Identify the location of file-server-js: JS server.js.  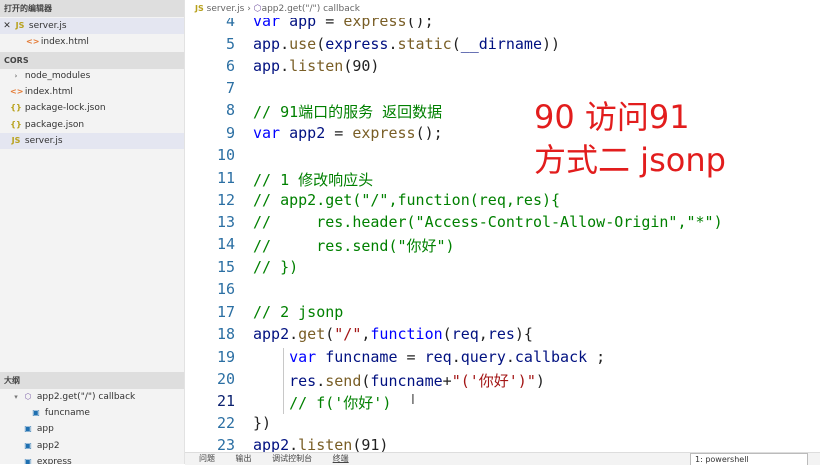
(92, 141).